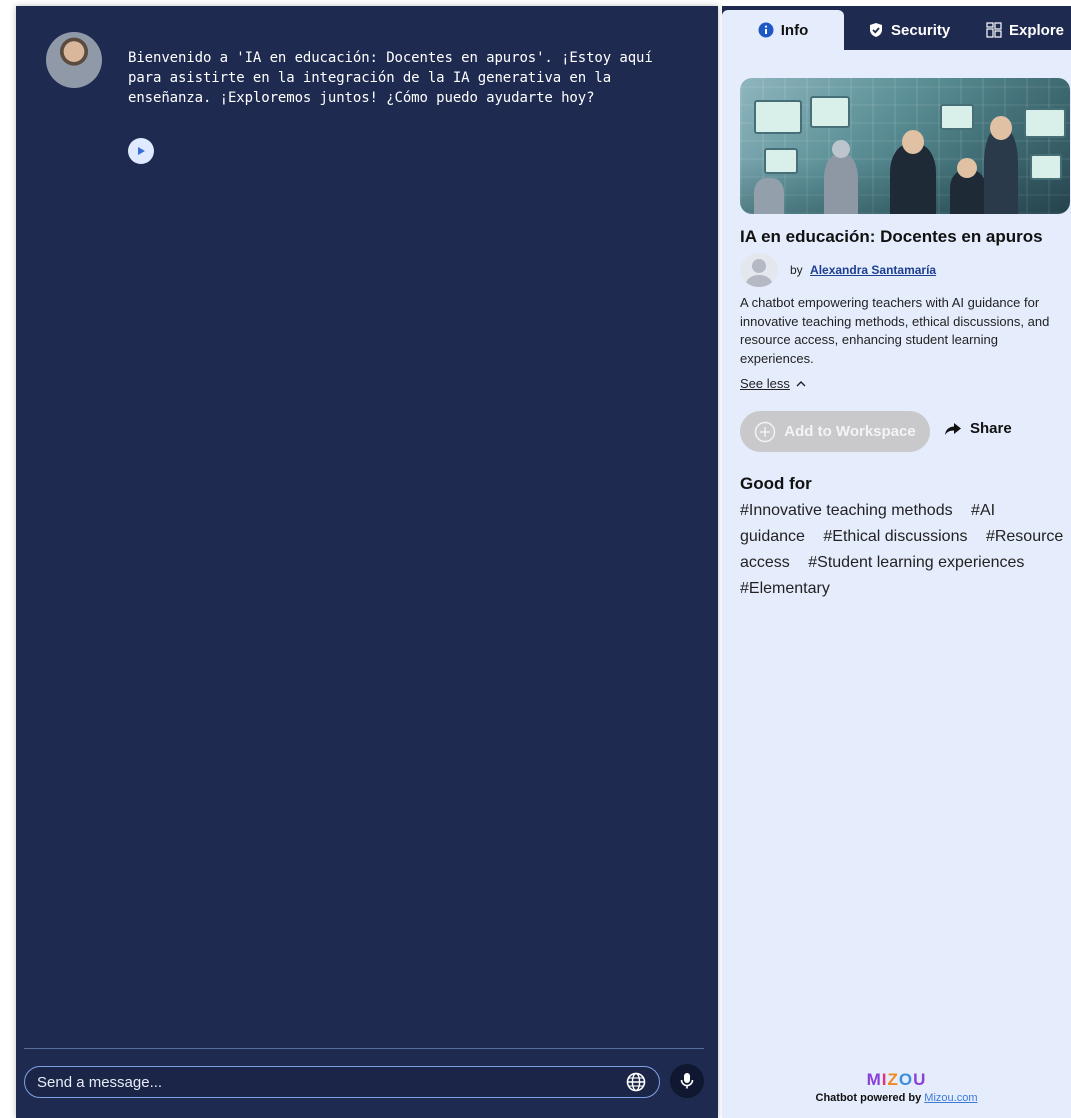 The height and width of the screenshot is (1118, 1071). I want to click on globe-icon, so click(636, 1082).